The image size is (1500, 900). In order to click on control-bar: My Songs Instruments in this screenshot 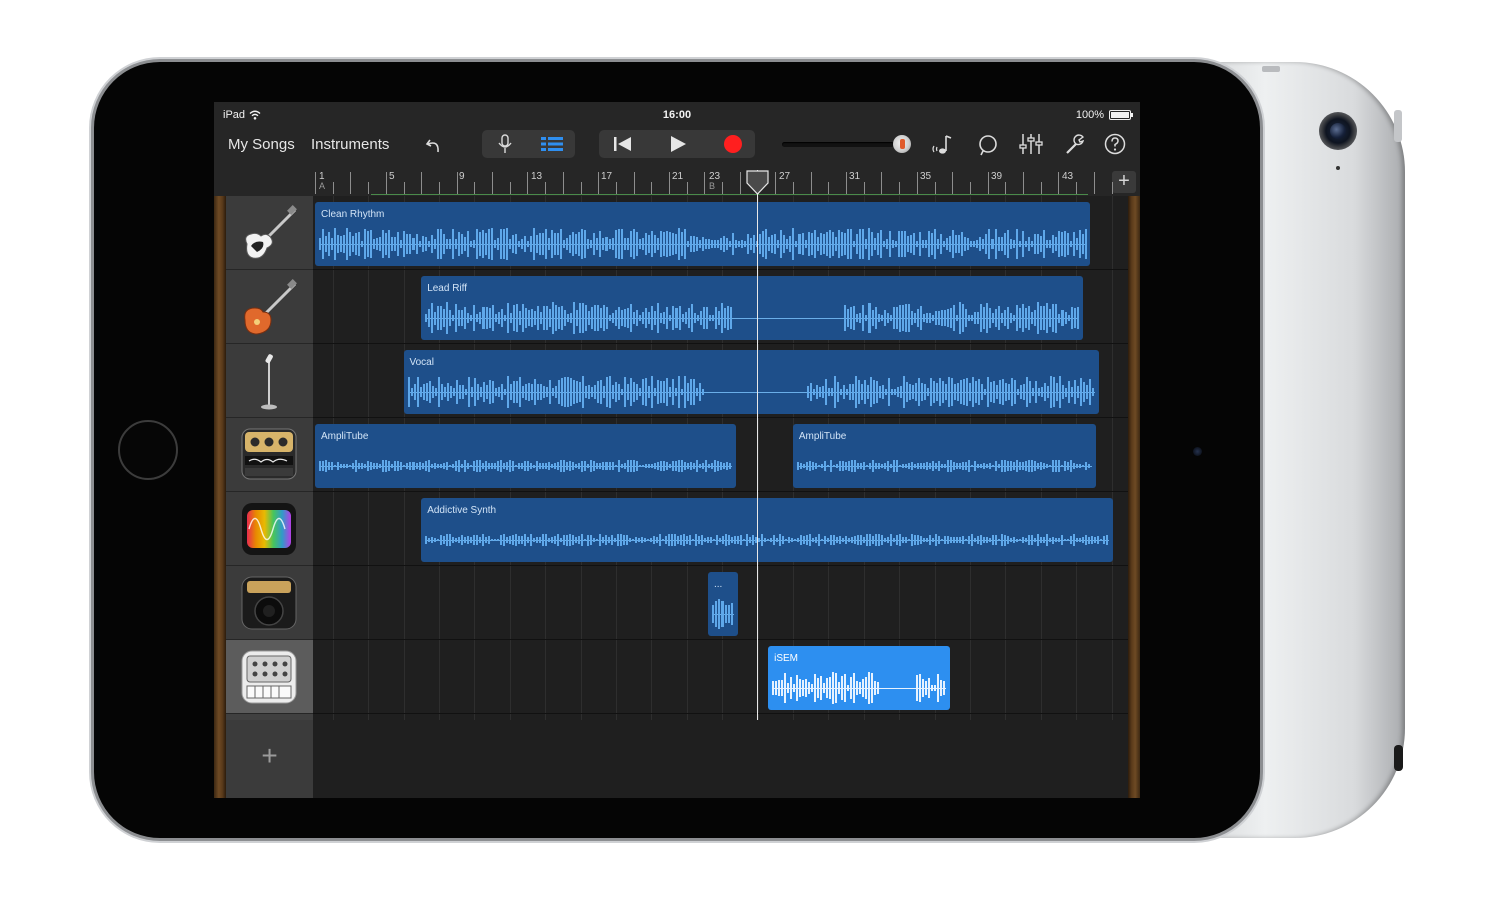, I will do `click(677, 148)`.